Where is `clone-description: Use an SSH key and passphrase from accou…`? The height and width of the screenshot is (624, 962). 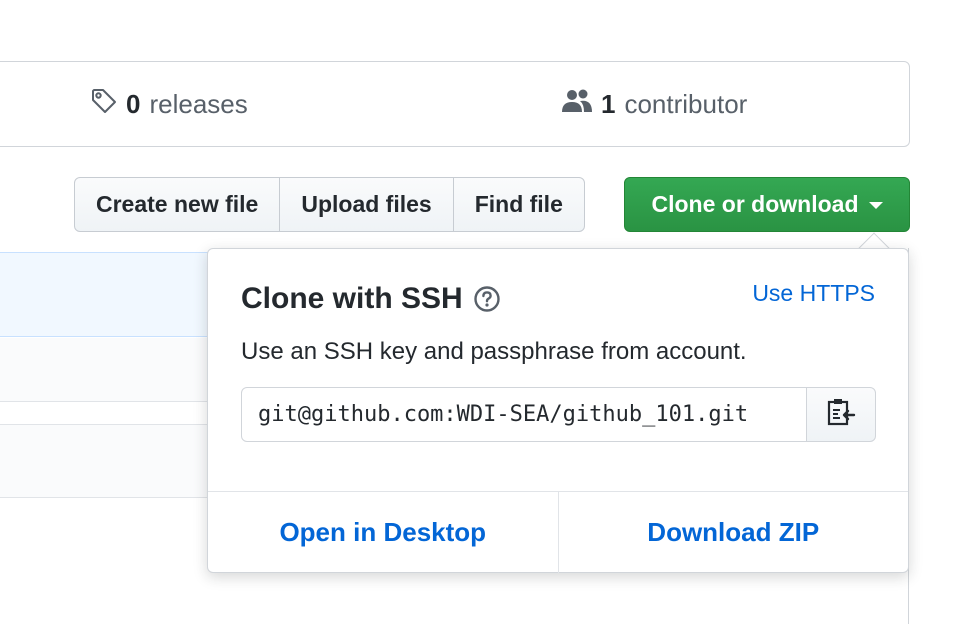
clone-description: Use an SSH key and passphrase from accou… is located at coordinates (494, 351).